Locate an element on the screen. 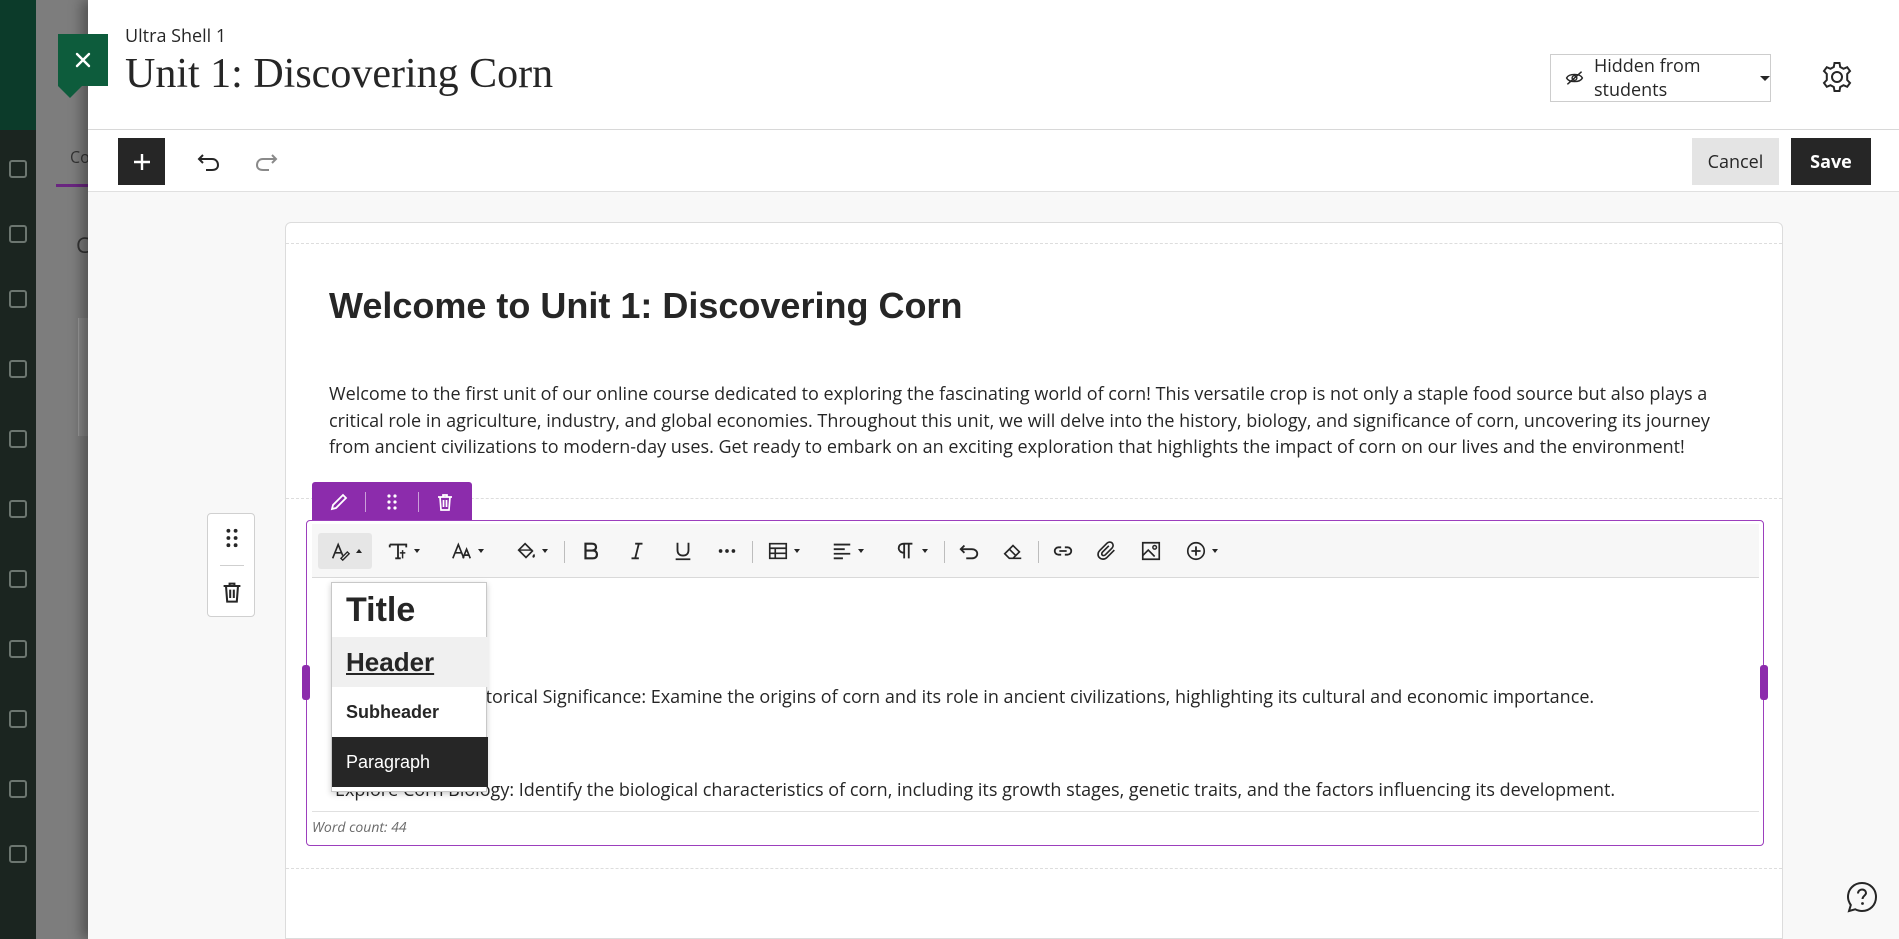 The height and width of the screenshot is (939, 1899). help-icon is located at coordinates (1862, 897).